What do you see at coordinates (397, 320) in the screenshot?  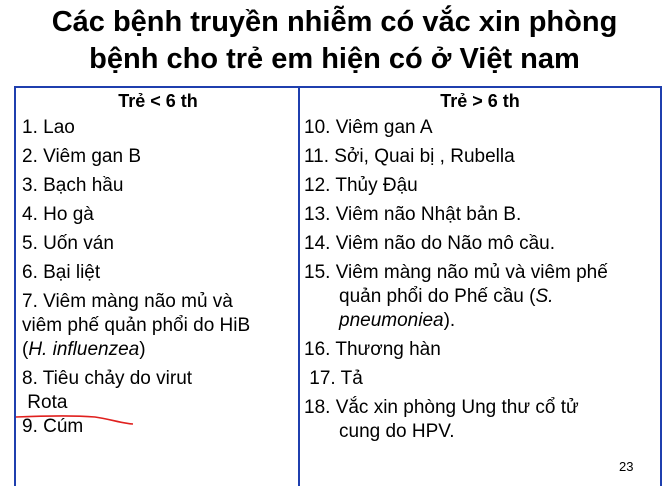 I see `item-15-line-3: pneumoniea).` at bounding box center [397, 320].